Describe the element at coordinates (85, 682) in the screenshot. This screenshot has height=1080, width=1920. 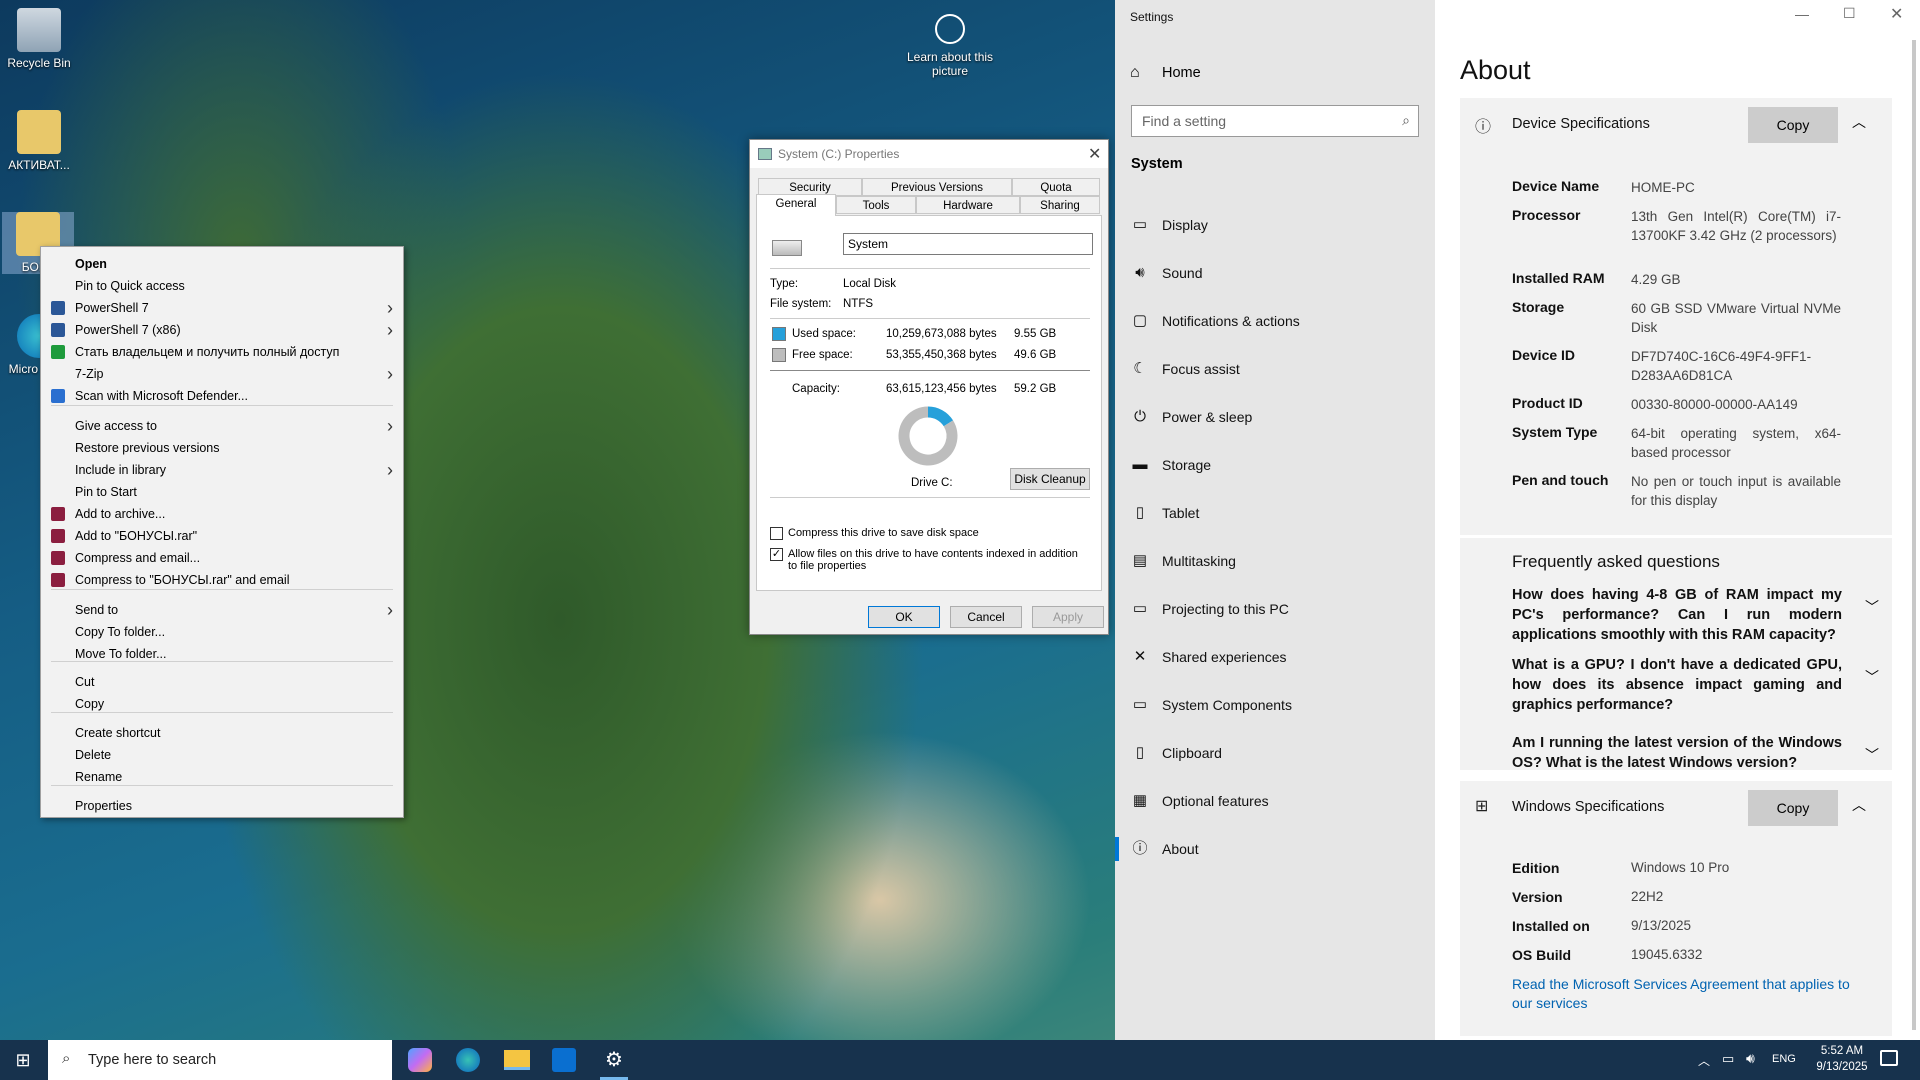
I see `context-menu-label: Cut` at that location.